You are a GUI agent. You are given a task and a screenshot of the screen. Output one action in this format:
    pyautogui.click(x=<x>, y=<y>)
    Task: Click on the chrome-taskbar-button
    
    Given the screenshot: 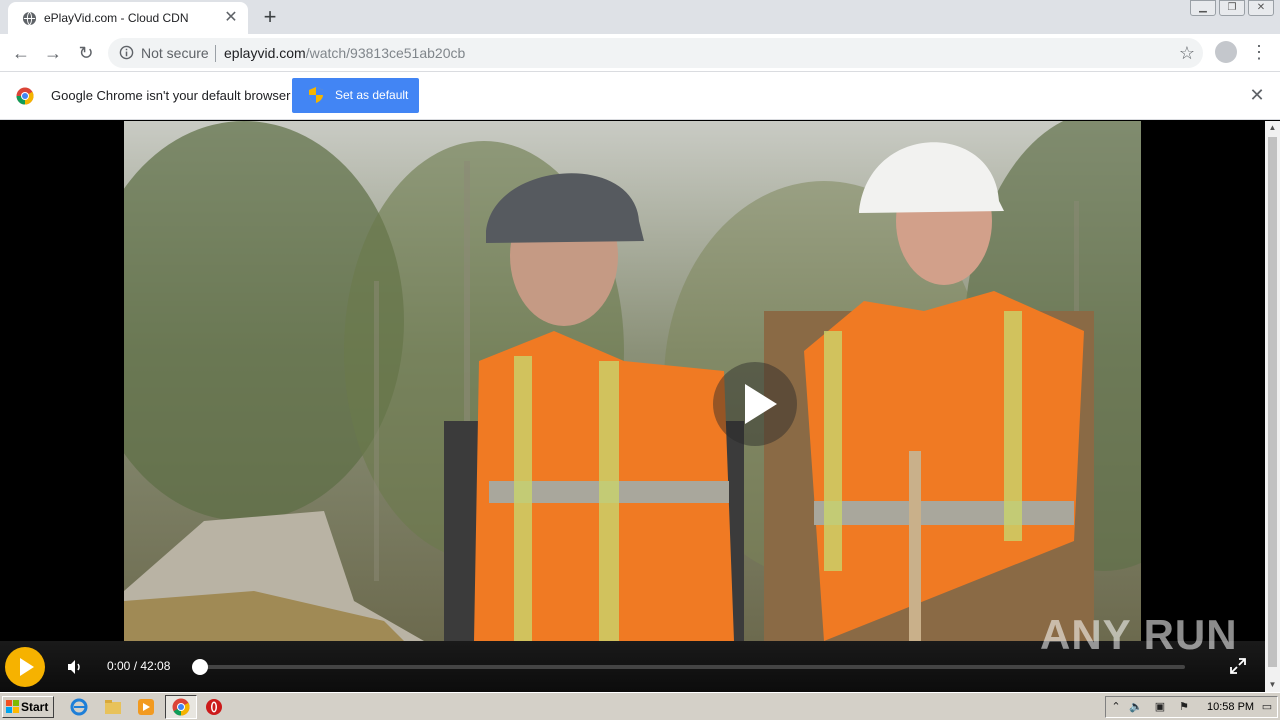 What is the action you would take?
    pyautogui.click(x=181, y=707)
    